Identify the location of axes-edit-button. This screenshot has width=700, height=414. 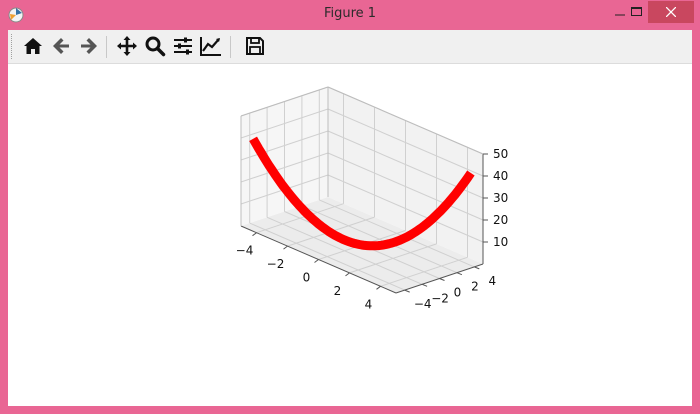
(211, 46).